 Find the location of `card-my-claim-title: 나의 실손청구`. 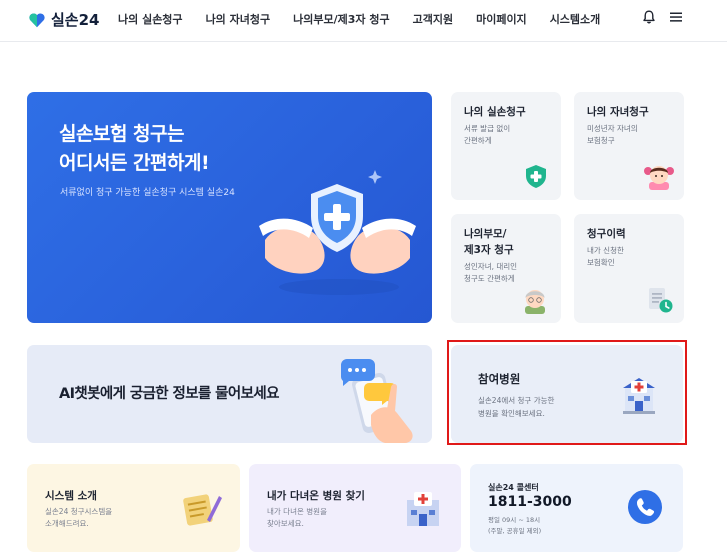

card-my-claim-title: 나의 실손청구 is located at coordinates (495, 112).